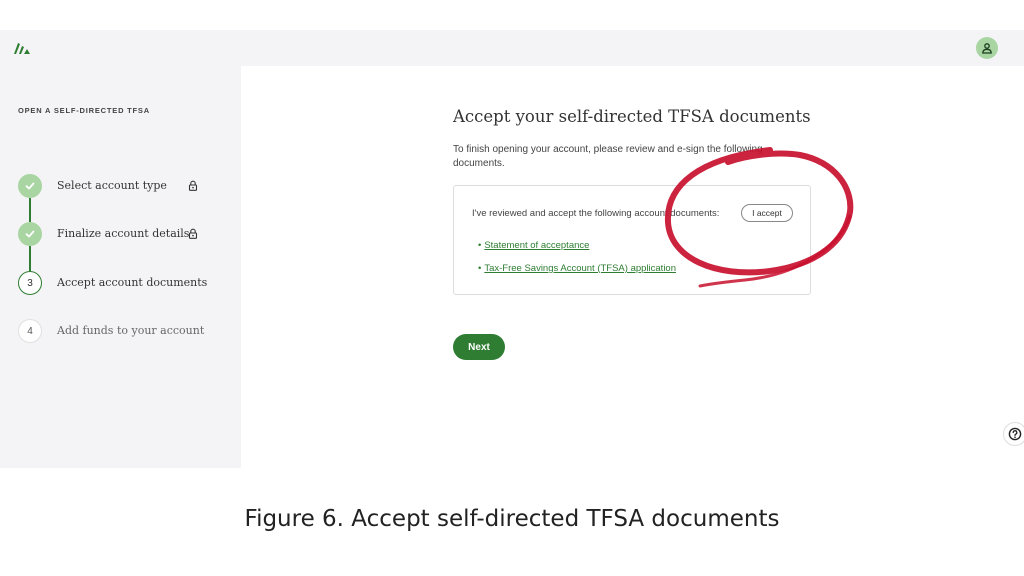 The height and width of the screenshot is (576, 1024). What do you see at coordinates (84, 110) in the screenshot?
I see `sidebar-heading: OPEN A SELF-DIRECTED TFSA` at bounding box center [84, 110].